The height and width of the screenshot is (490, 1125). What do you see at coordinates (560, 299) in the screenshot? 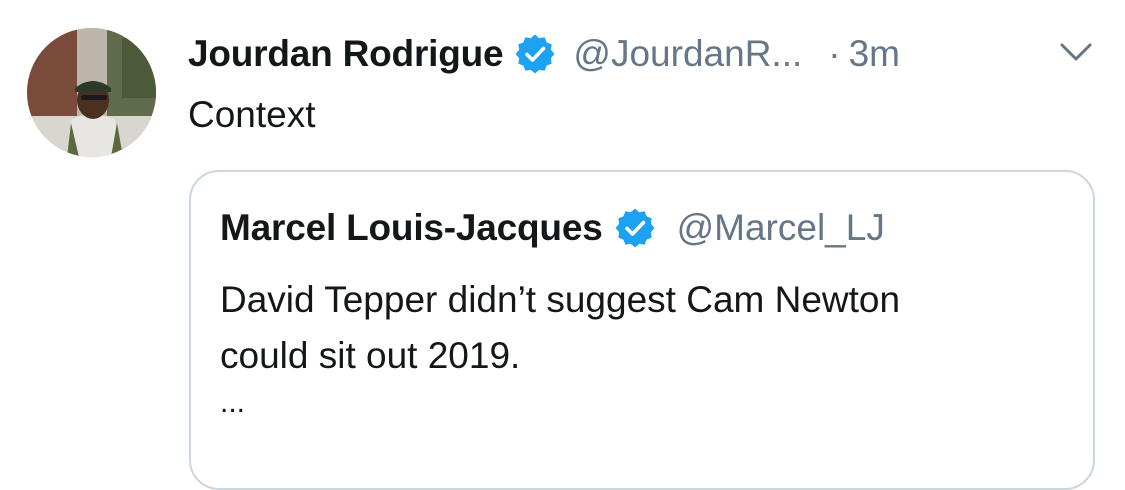
I see `quoted-text-line: David Tepper didn’t suggest Cam Newton` at bounding box center [560, 299].